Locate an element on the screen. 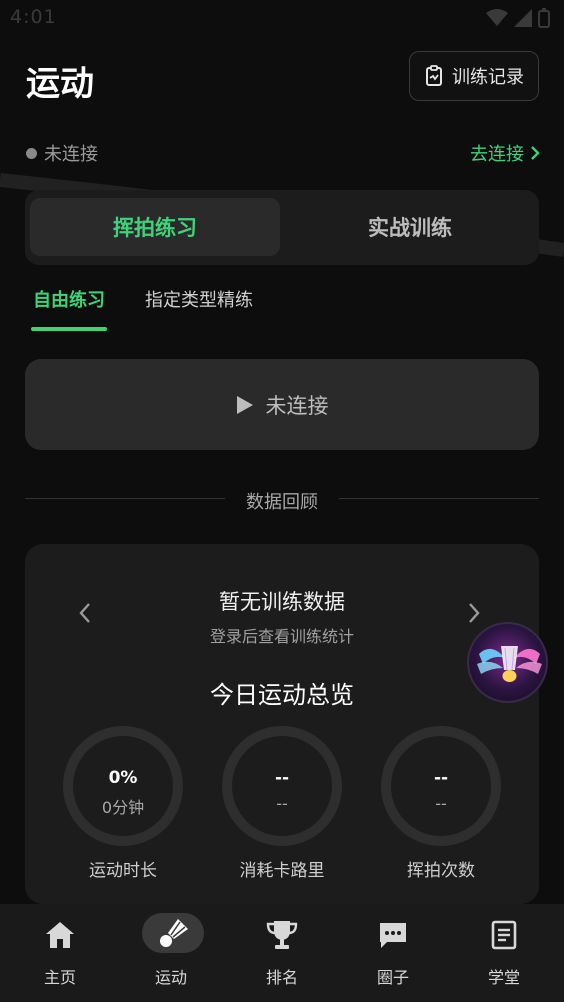  metric-sub: 0分钟 is located at coordinates (123, 807).